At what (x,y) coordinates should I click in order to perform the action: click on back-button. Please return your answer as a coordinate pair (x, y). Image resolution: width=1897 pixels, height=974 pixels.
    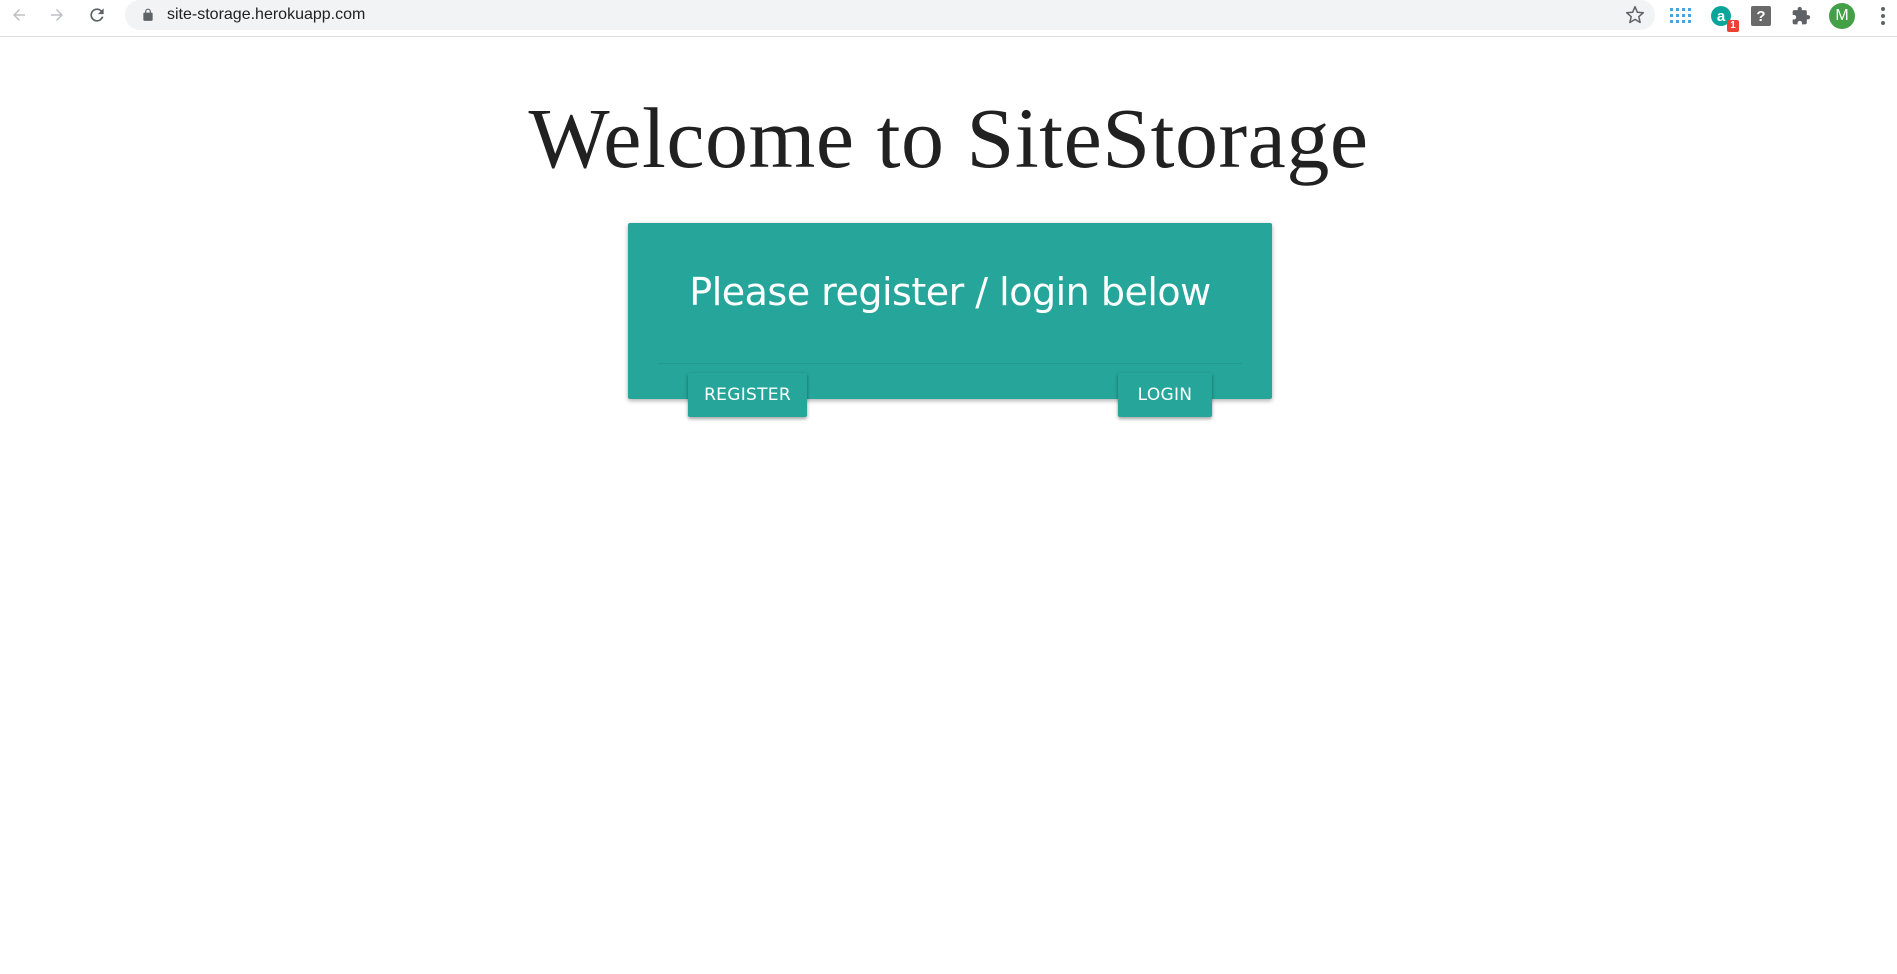
    Looking at the image, I should click on (19, 15).